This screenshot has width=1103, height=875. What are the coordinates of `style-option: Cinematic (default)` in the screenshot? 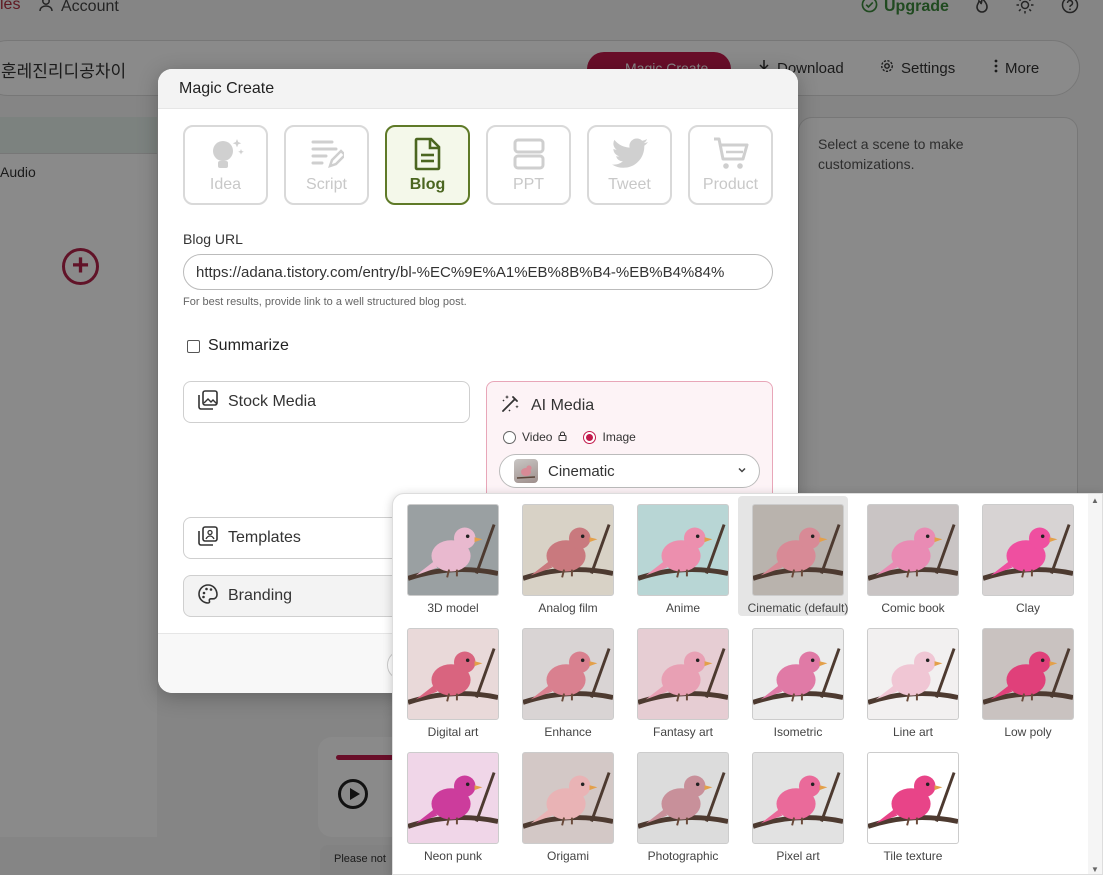 It's located at (793, 556).